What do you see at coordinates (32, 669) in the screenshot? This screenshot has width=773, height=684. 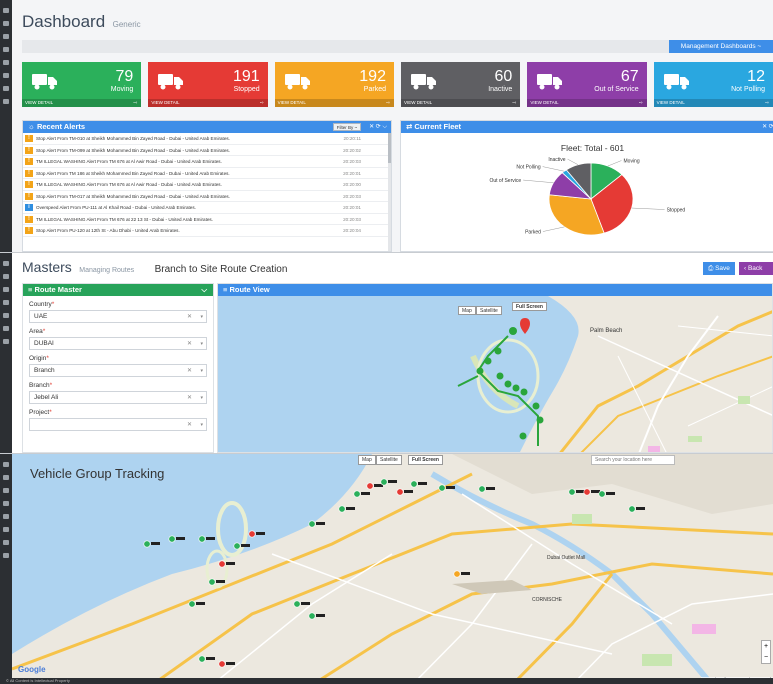 I see `google-logo: Google` at bounding box center [32, 669].